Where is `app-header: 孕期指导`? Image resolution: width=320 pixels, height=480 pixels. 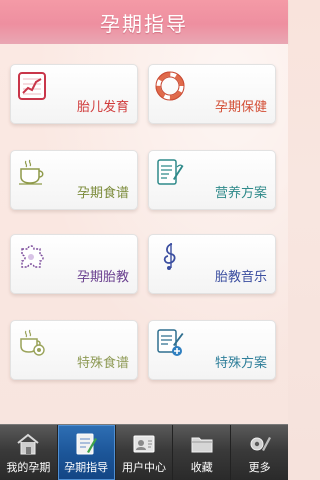
app-header: 孕期指导 is located at coordinates (144, 22).